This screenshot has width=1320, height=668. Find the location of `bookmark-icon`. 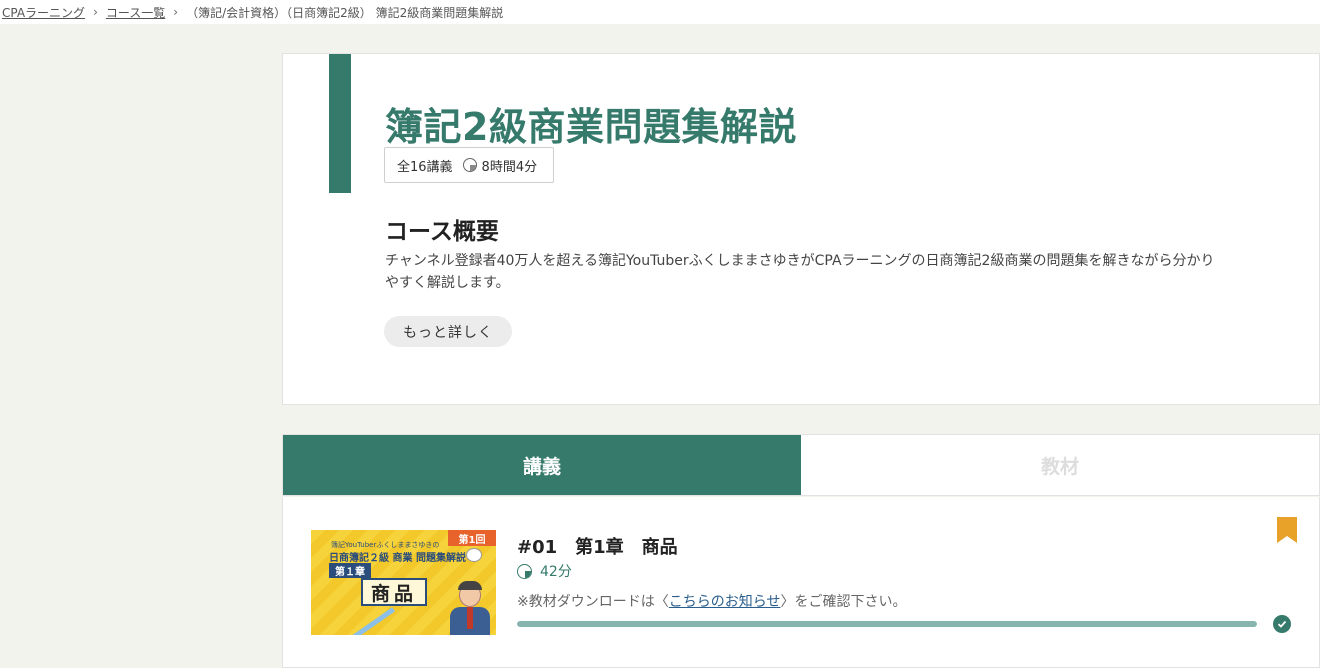

bookmark-icon is located at coordinates (1287, 530).